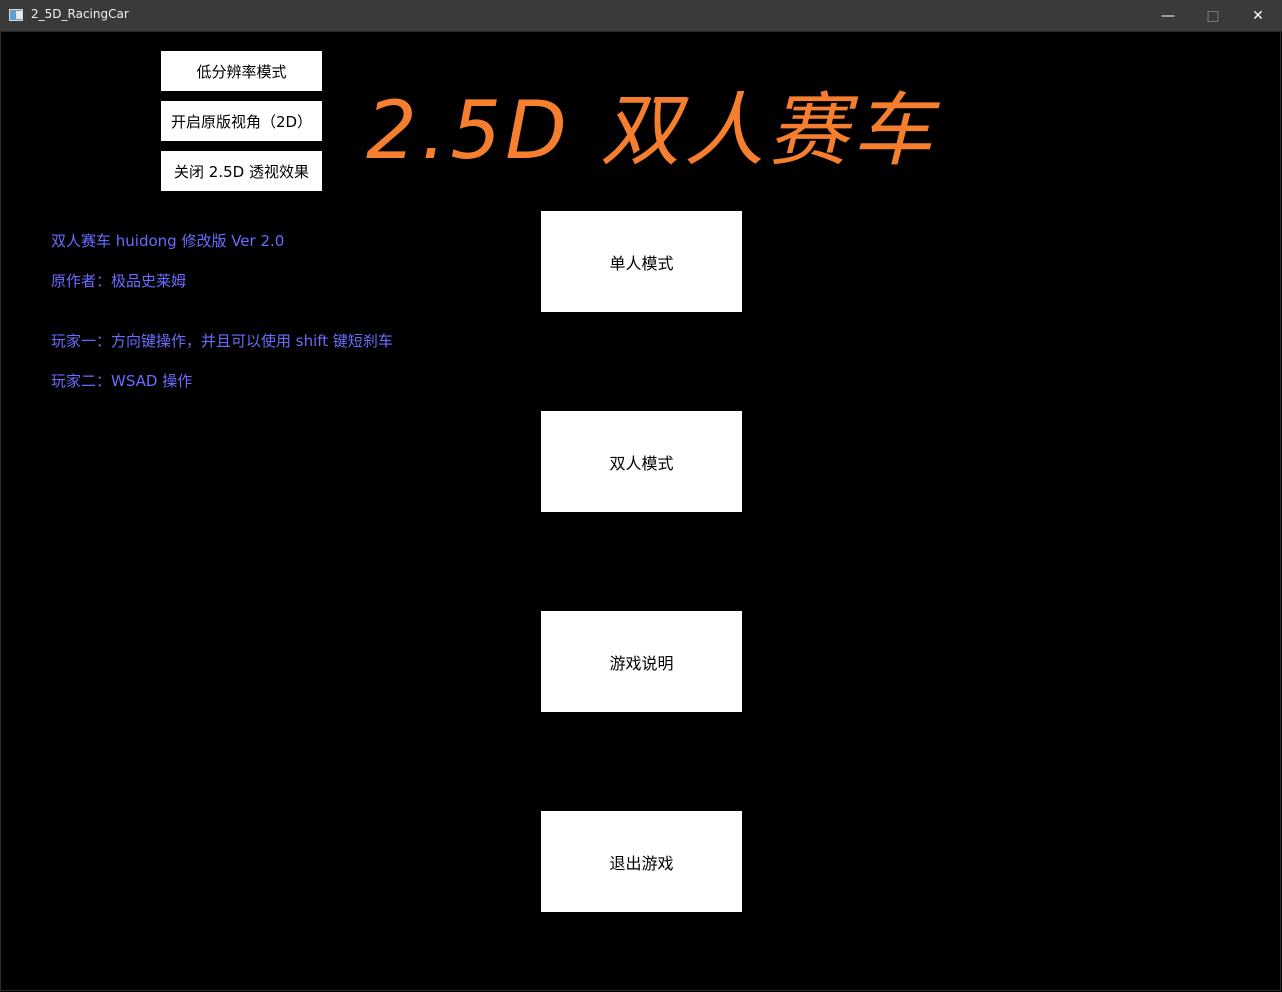 This screenshot has width=1282, height=992. What do you see at coordinates (651, 130) in the screenshot?
I see `game-title: 2.5D 双人赛车` at bounding box center [651, 130].